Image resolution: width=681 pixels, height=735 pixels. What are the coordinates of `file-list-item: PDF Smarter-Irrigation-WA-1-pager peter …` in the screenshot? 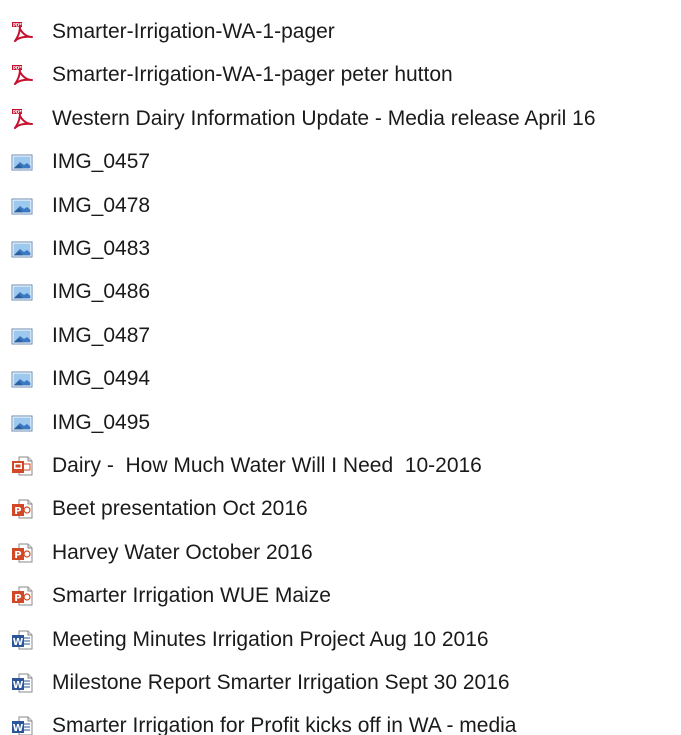 It's located at (340, 75).